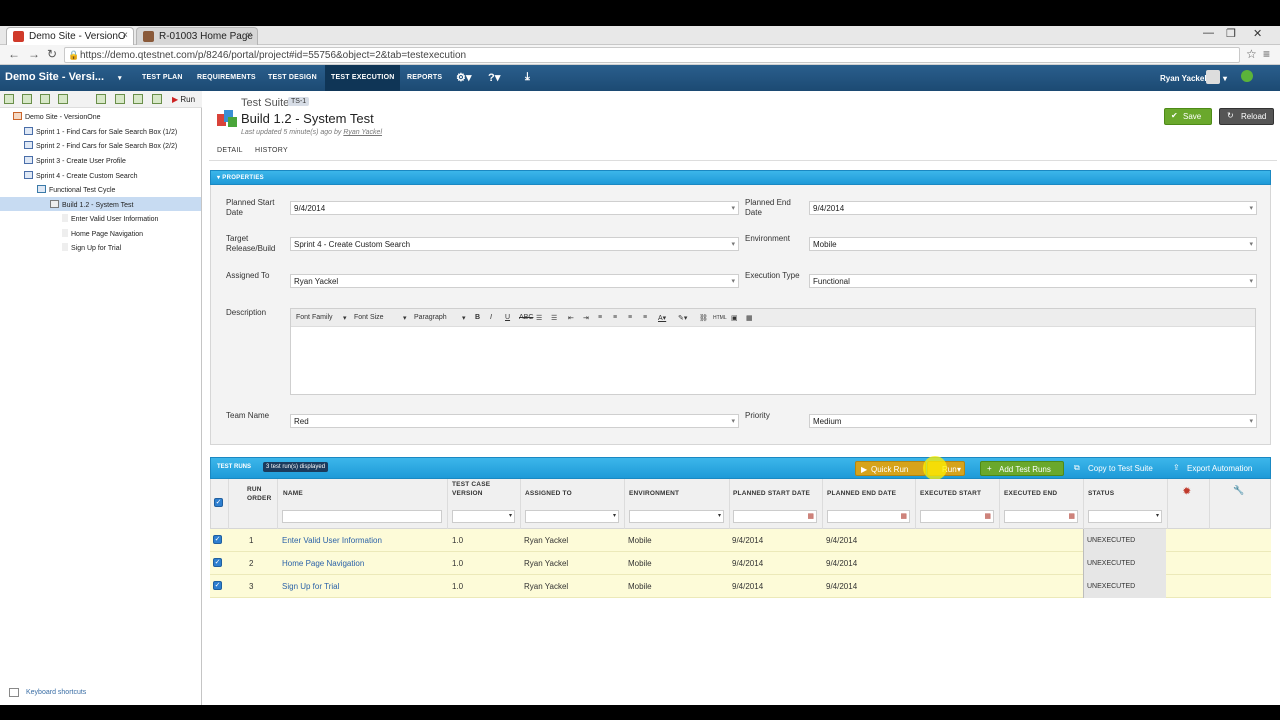  Describe the element at coordinates (682, 318) in the screenshot. I see `highlight-icon: ✎▾` at that location.